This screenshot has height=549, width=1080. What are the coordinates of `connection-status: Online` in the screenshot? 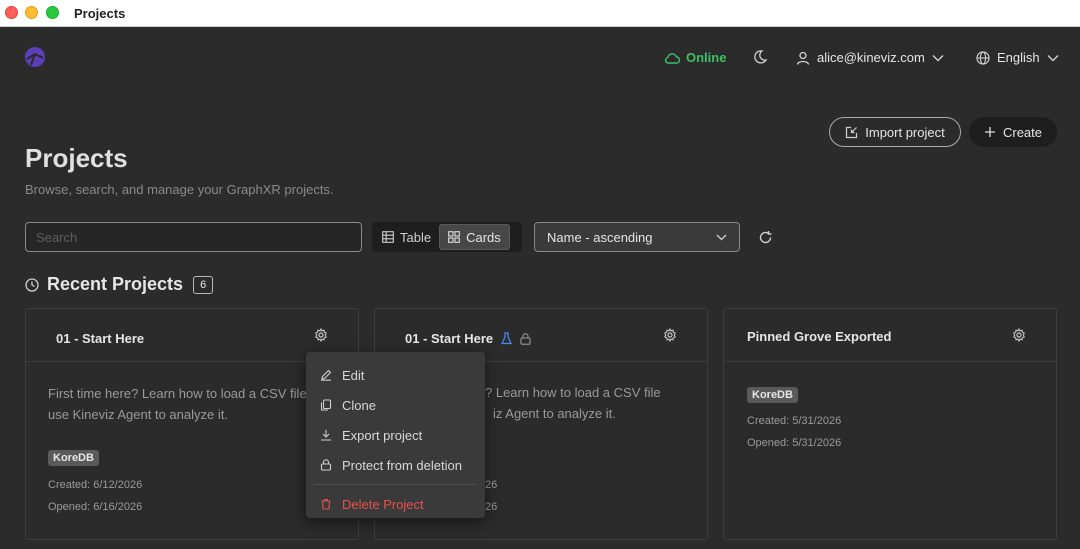 It's located at (695, 57).